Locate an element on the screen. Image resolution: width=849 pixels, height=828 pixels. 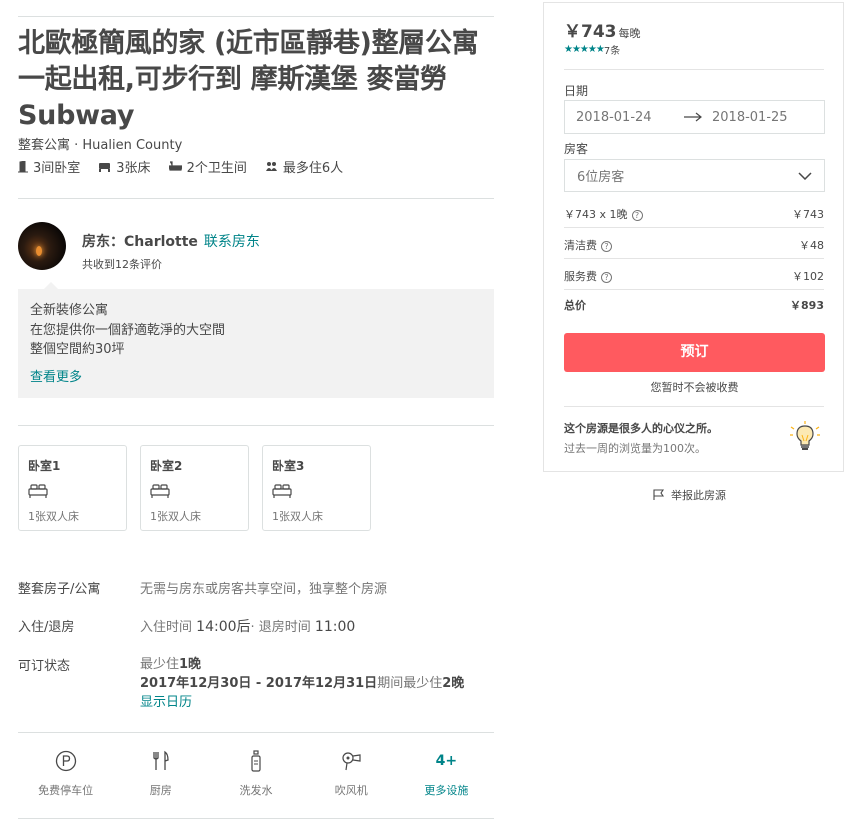
fact-beds-label: 3张床 is located at coordinates (133, 168).